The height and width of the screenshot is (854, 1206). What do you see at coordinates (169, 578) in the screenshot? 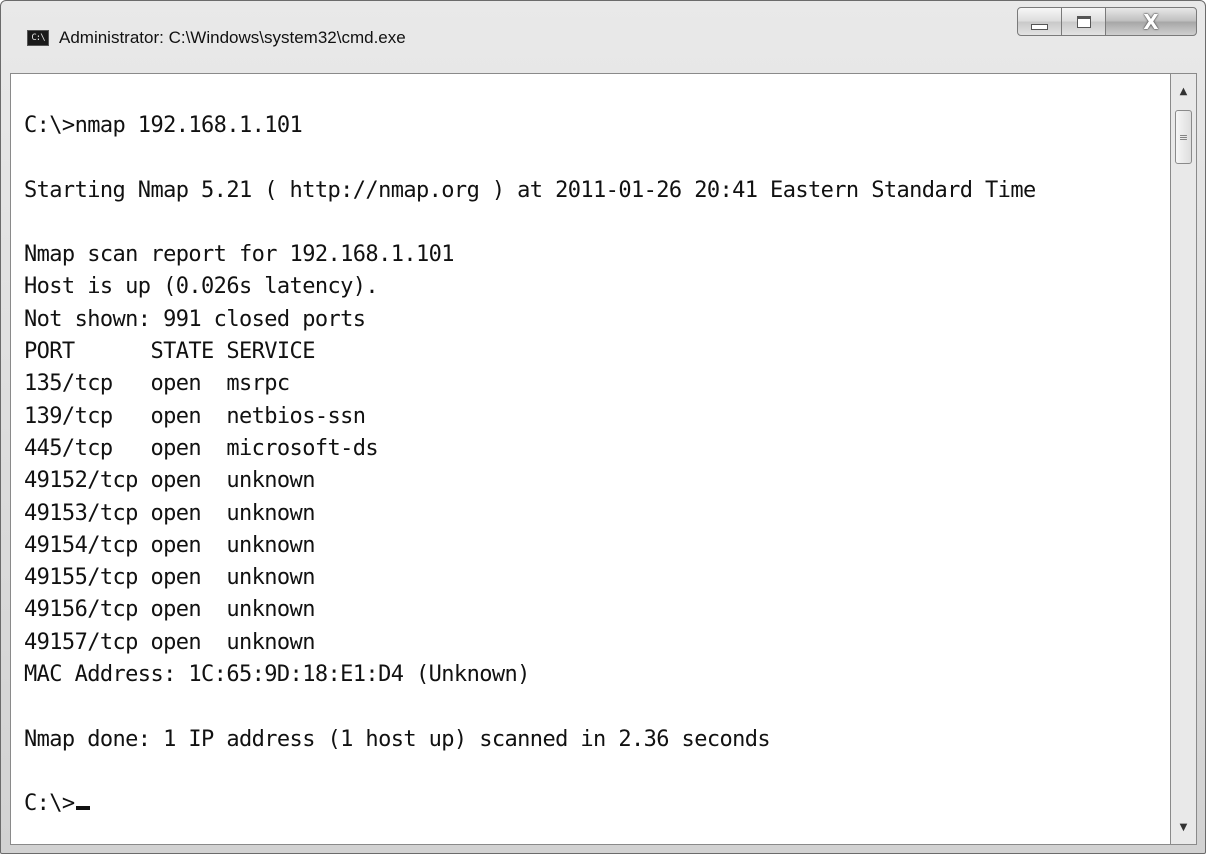
I see `console-line: 49155/tcp open unknown` at bounding box center [169, 578].